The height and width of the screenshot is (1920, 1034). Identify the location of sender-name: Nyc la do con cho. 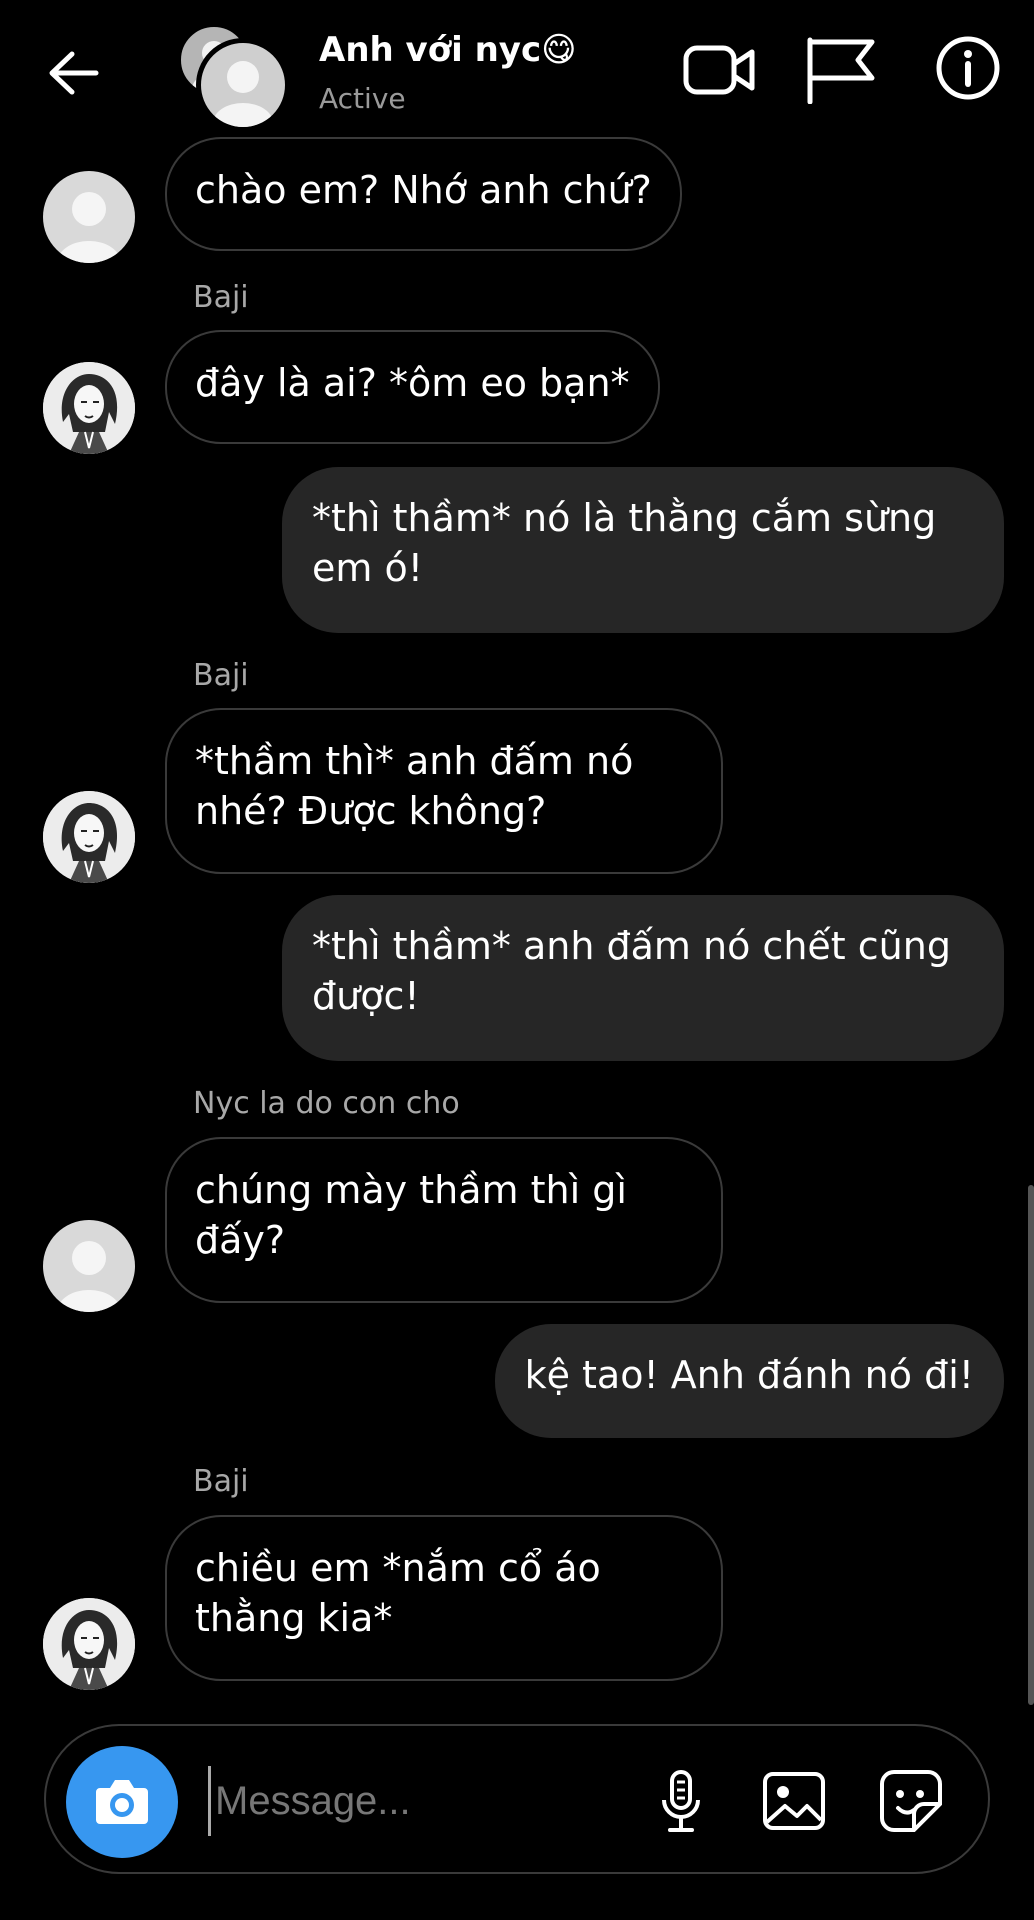
(326, 1103).